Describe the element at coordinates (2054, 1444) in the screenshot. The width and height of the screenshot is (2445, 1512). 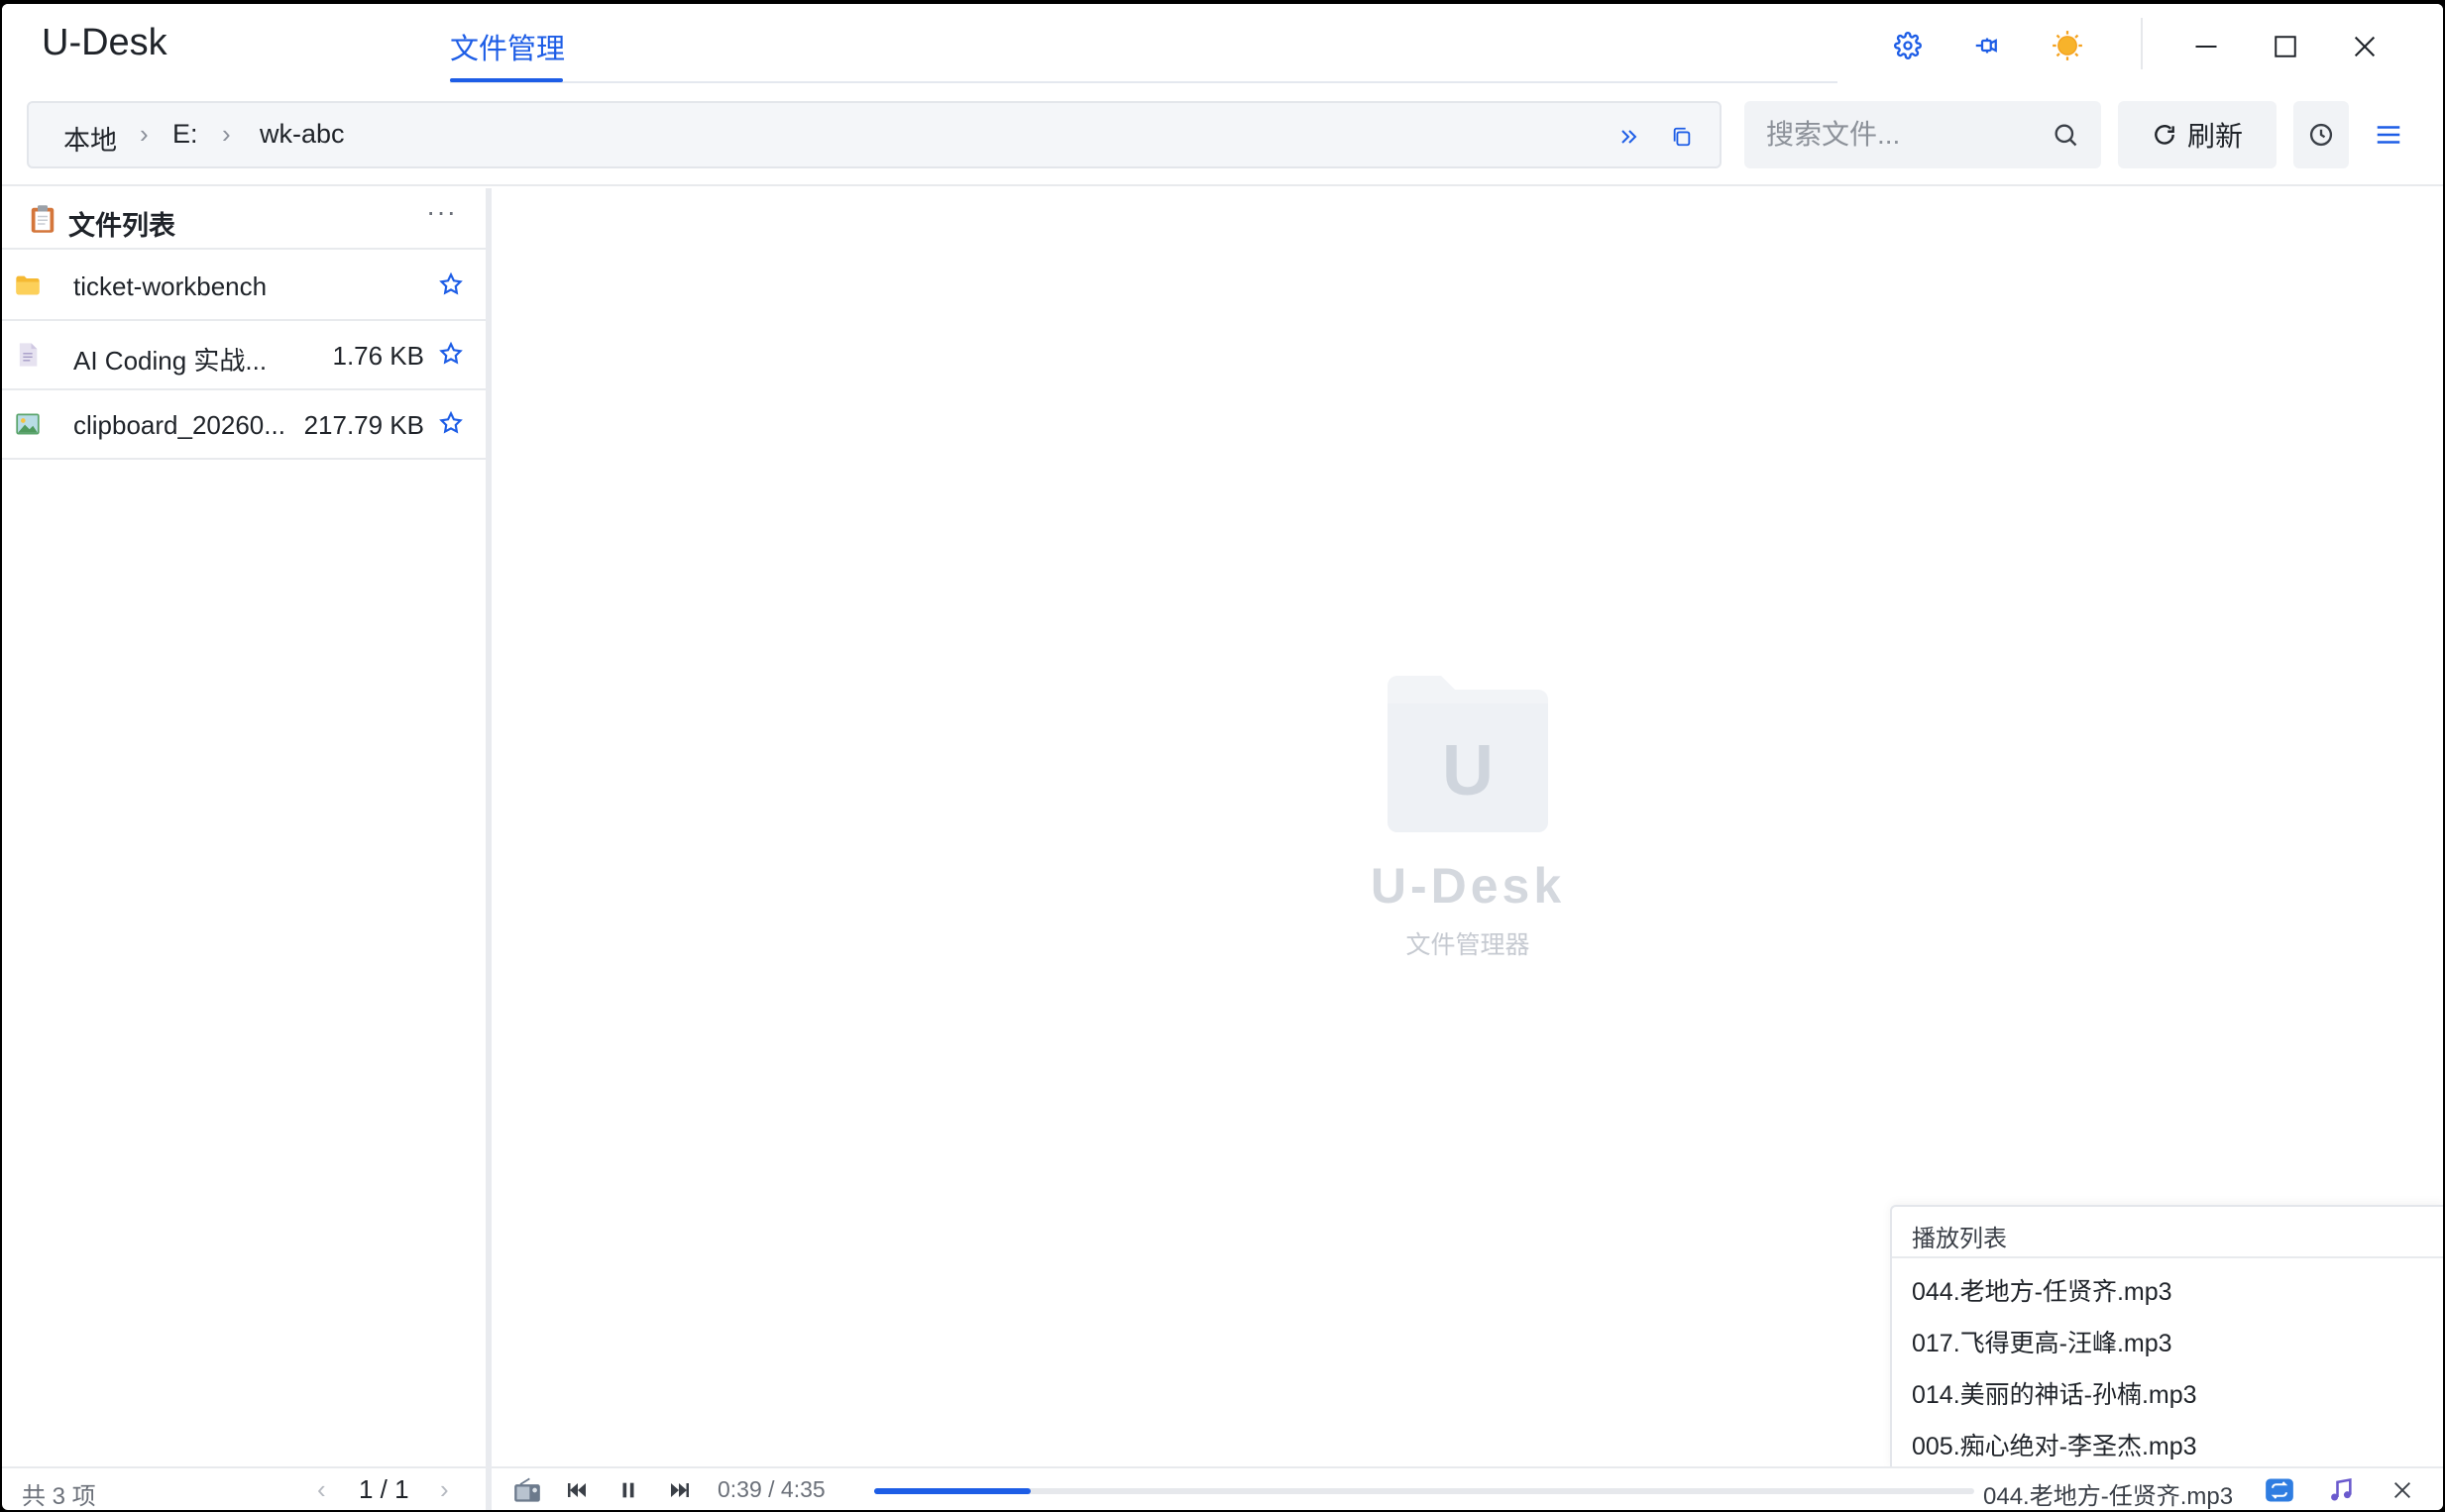
I see `playlist-item: 005.痴心绝对-李圣杰.mp3` at that location.